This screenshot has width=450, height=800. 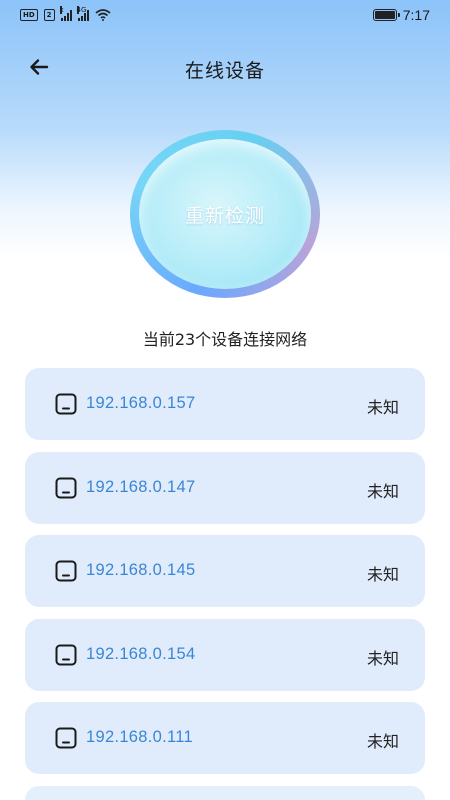 I want to click on device-ip: 192.168.0.145, so click(x=141, y=570).